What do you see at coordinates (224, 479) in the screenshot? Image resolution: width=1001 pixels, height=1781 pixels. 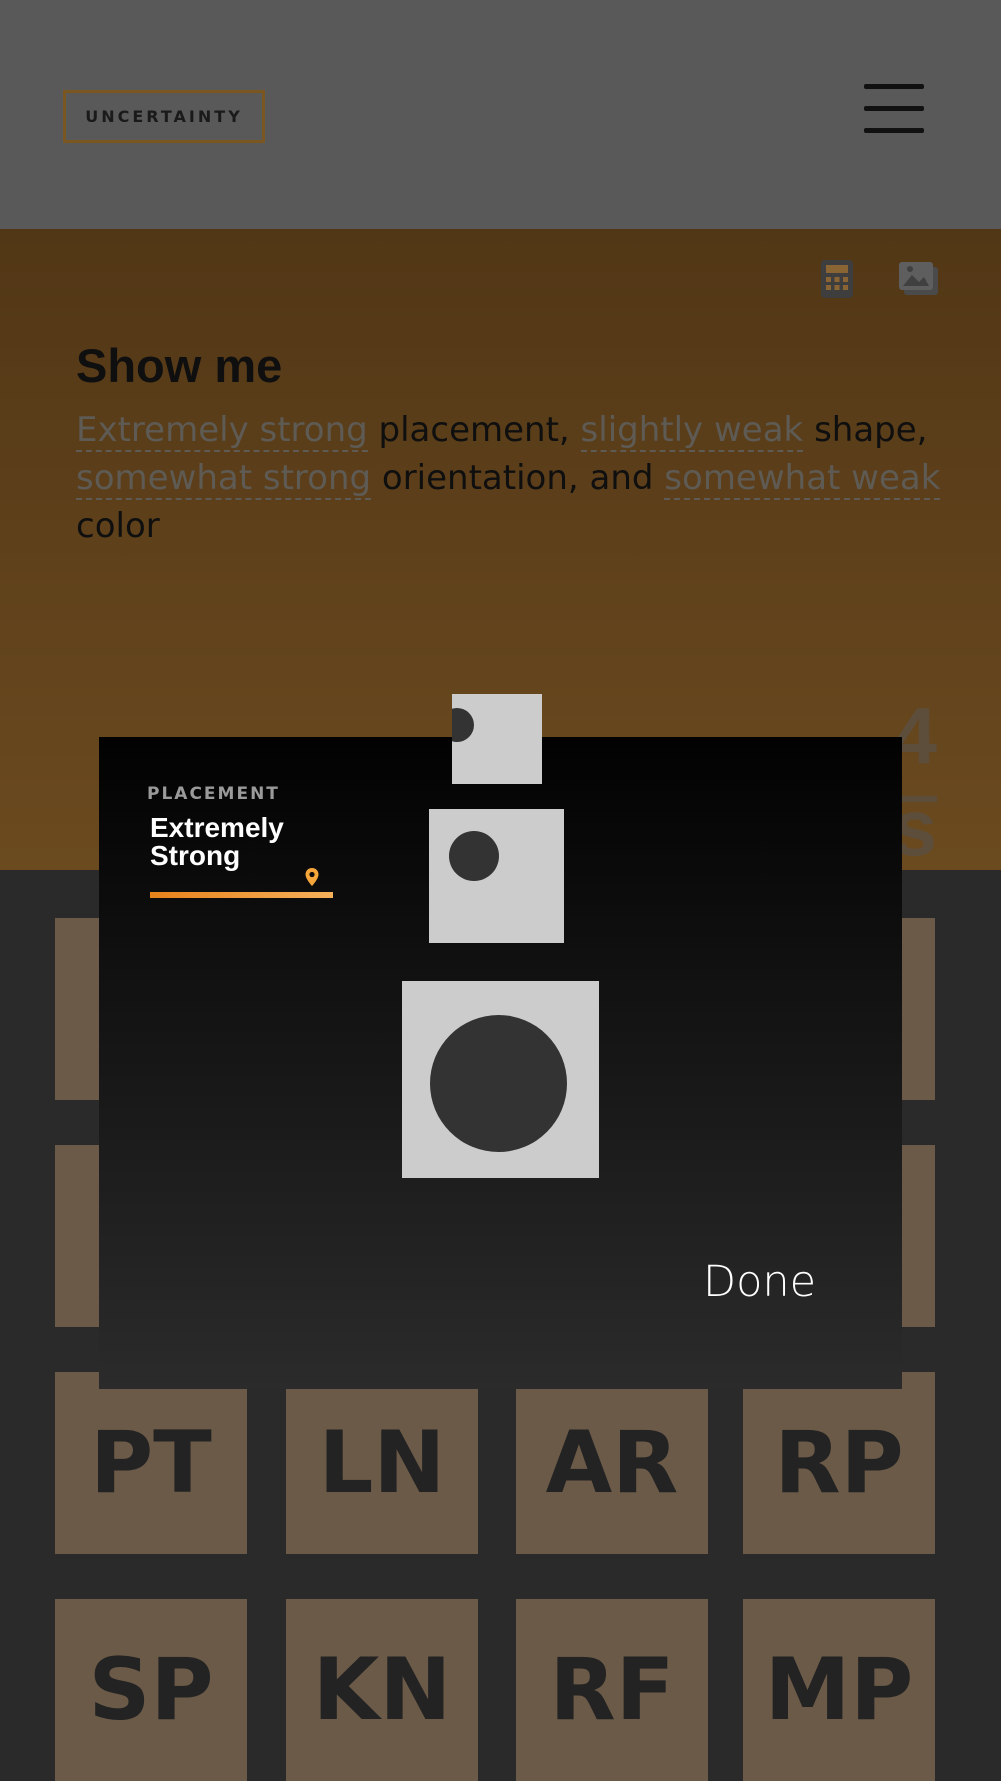 I see `orientation-level-link: somewhat strong` at bounding box center [224, 479].